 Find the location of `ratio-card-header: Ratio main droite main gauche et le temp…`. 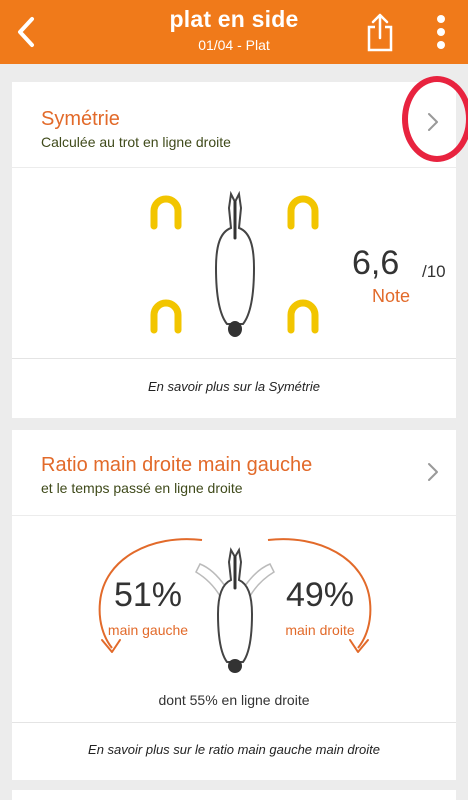

ratio-card-header: Ratio main droite main gauche et le temp… is located at coordinates (234, 473).